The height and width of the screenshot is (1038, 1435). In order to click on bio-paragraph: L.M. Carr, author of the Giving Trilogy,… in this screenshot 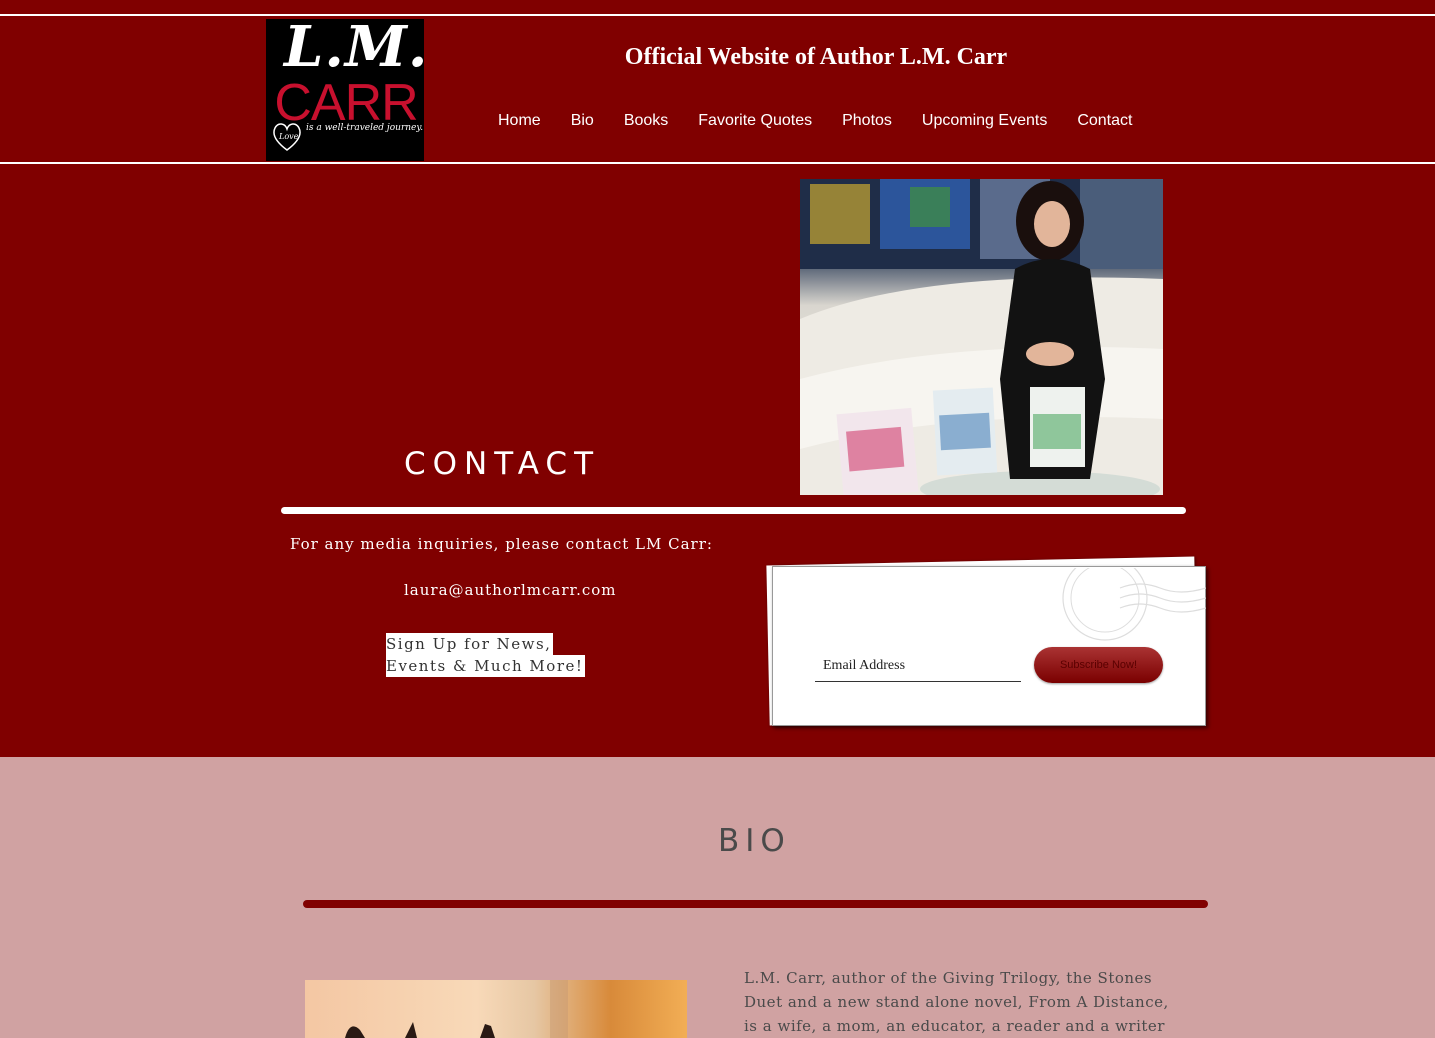, I will do `click(966, 1002)`.